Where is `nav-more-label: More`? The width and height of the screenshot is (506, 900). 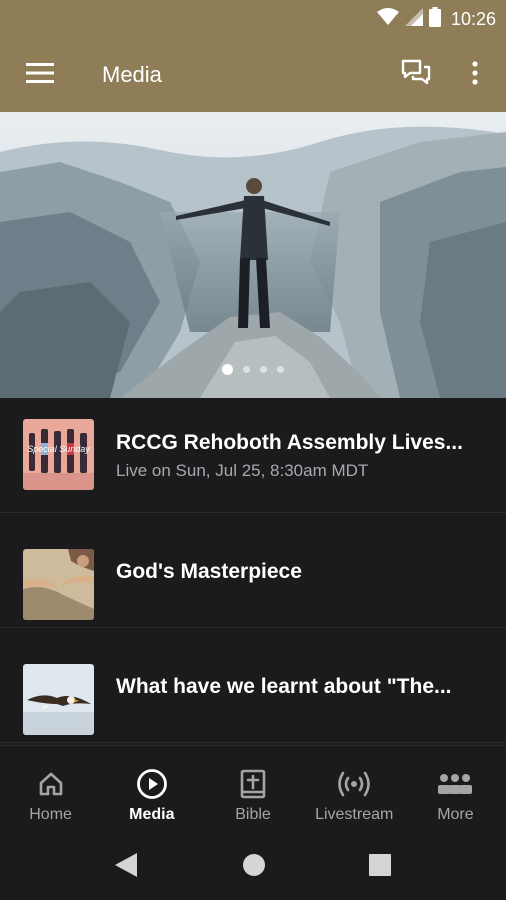
nav-more-label: More is located at coordinates (455, 814).